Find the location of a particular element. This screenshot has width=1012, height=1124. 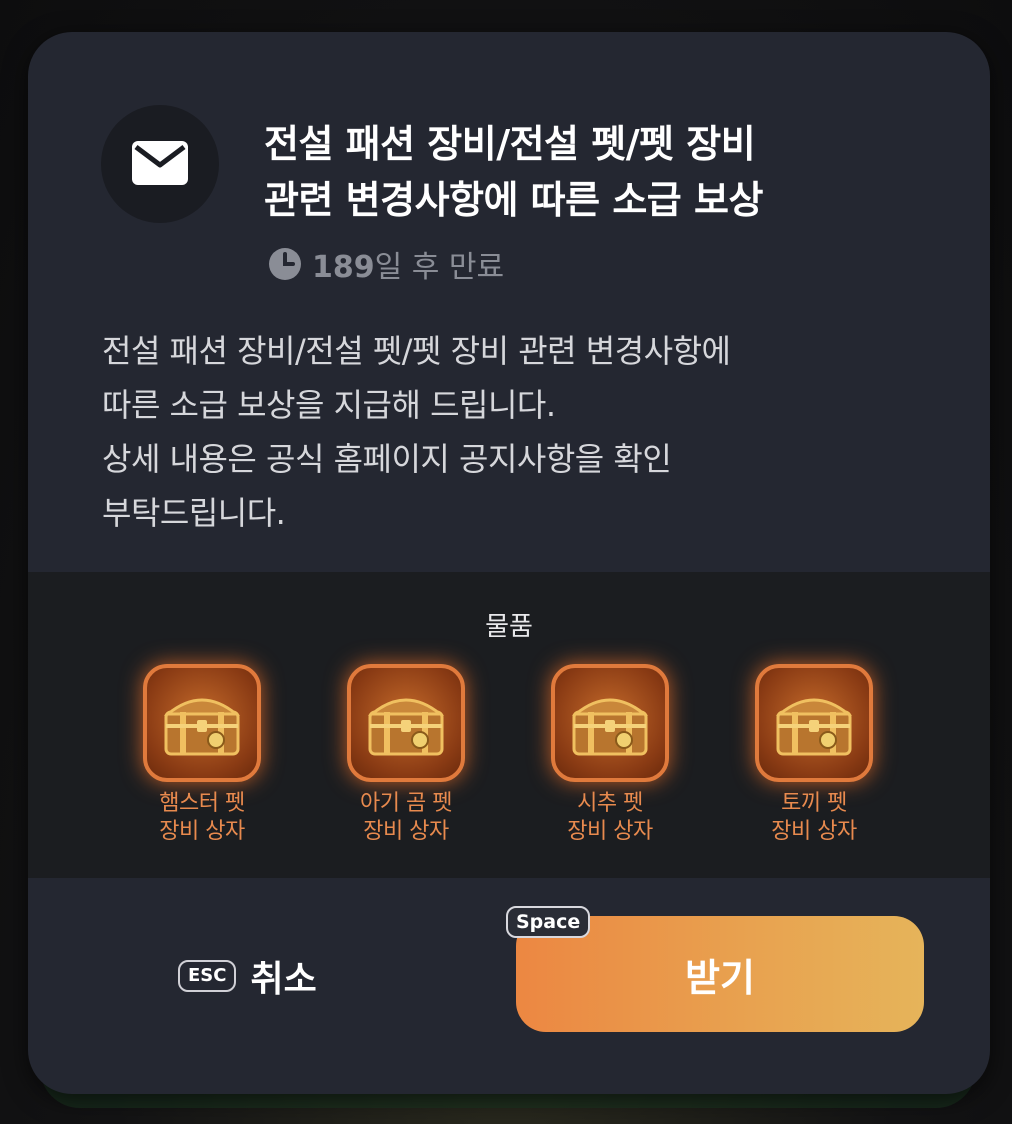

clock-icon is located at coordinates (285, 264).